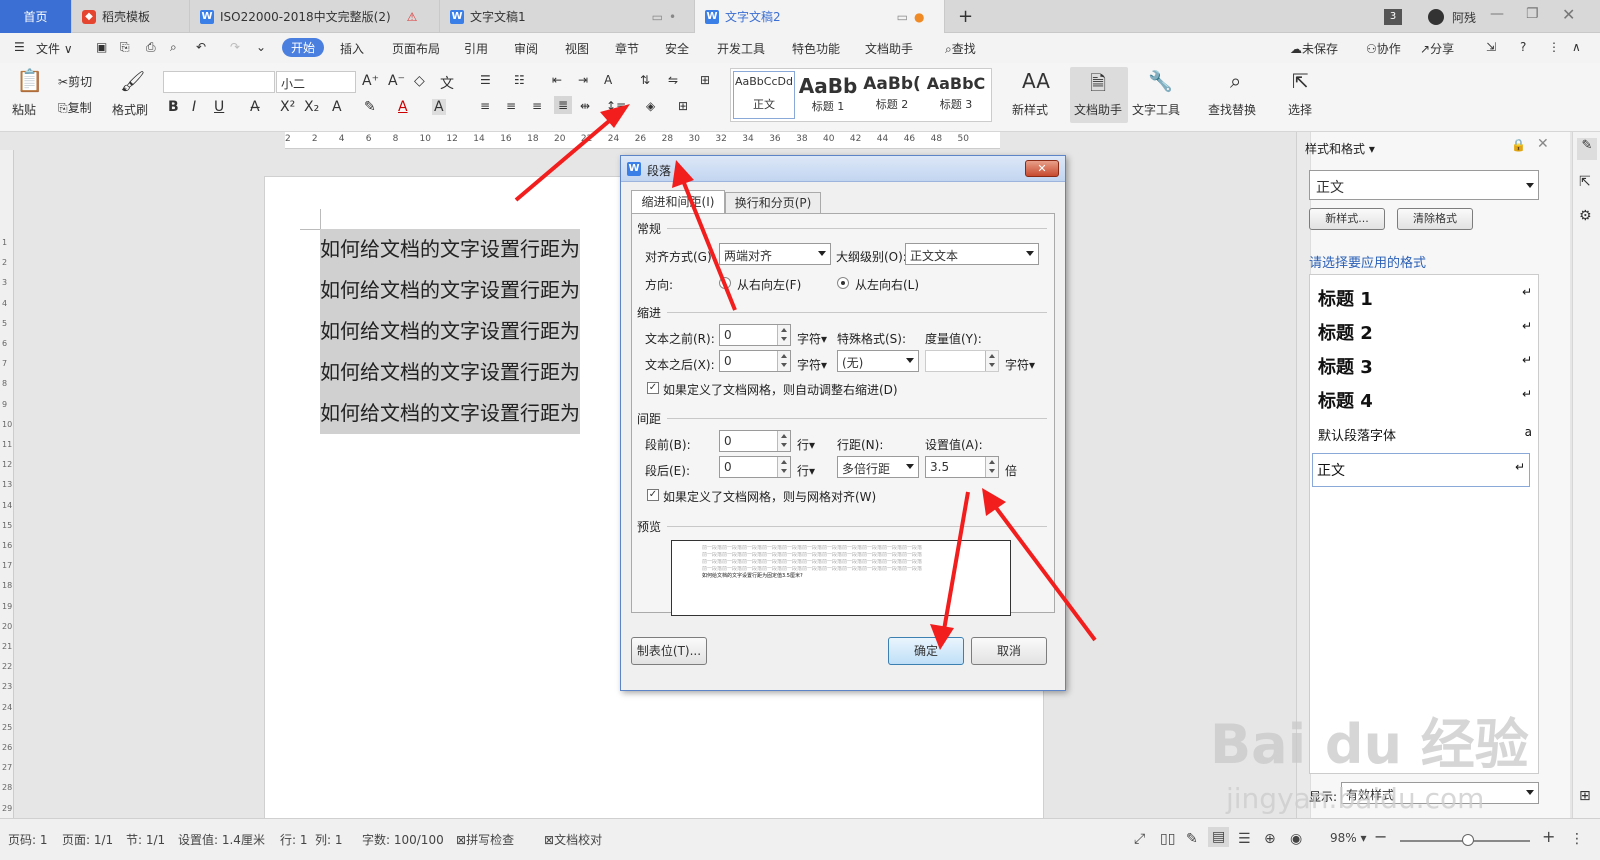 The height and width of the screenshot is (860, 1600). Describe the element at coordinates (1427, 298) in the screenshot. I see `style-list-item: 标题 1 ↵` at that location.